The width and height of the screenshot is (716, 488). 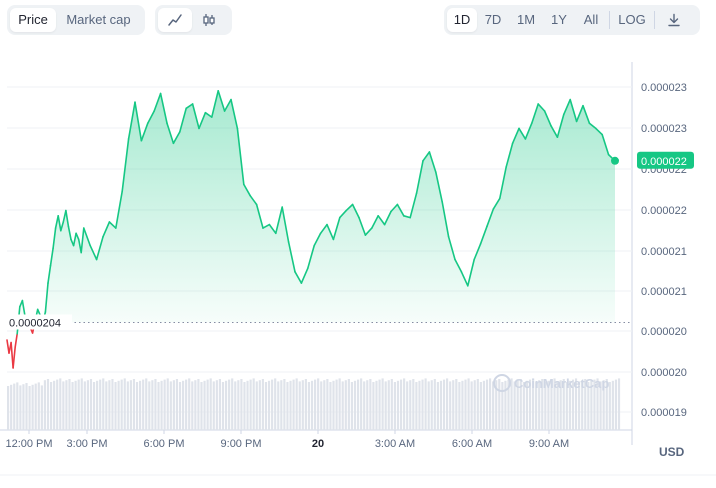 I want to click on y-tick-label: 0.000021, so click(x=664, y=292).